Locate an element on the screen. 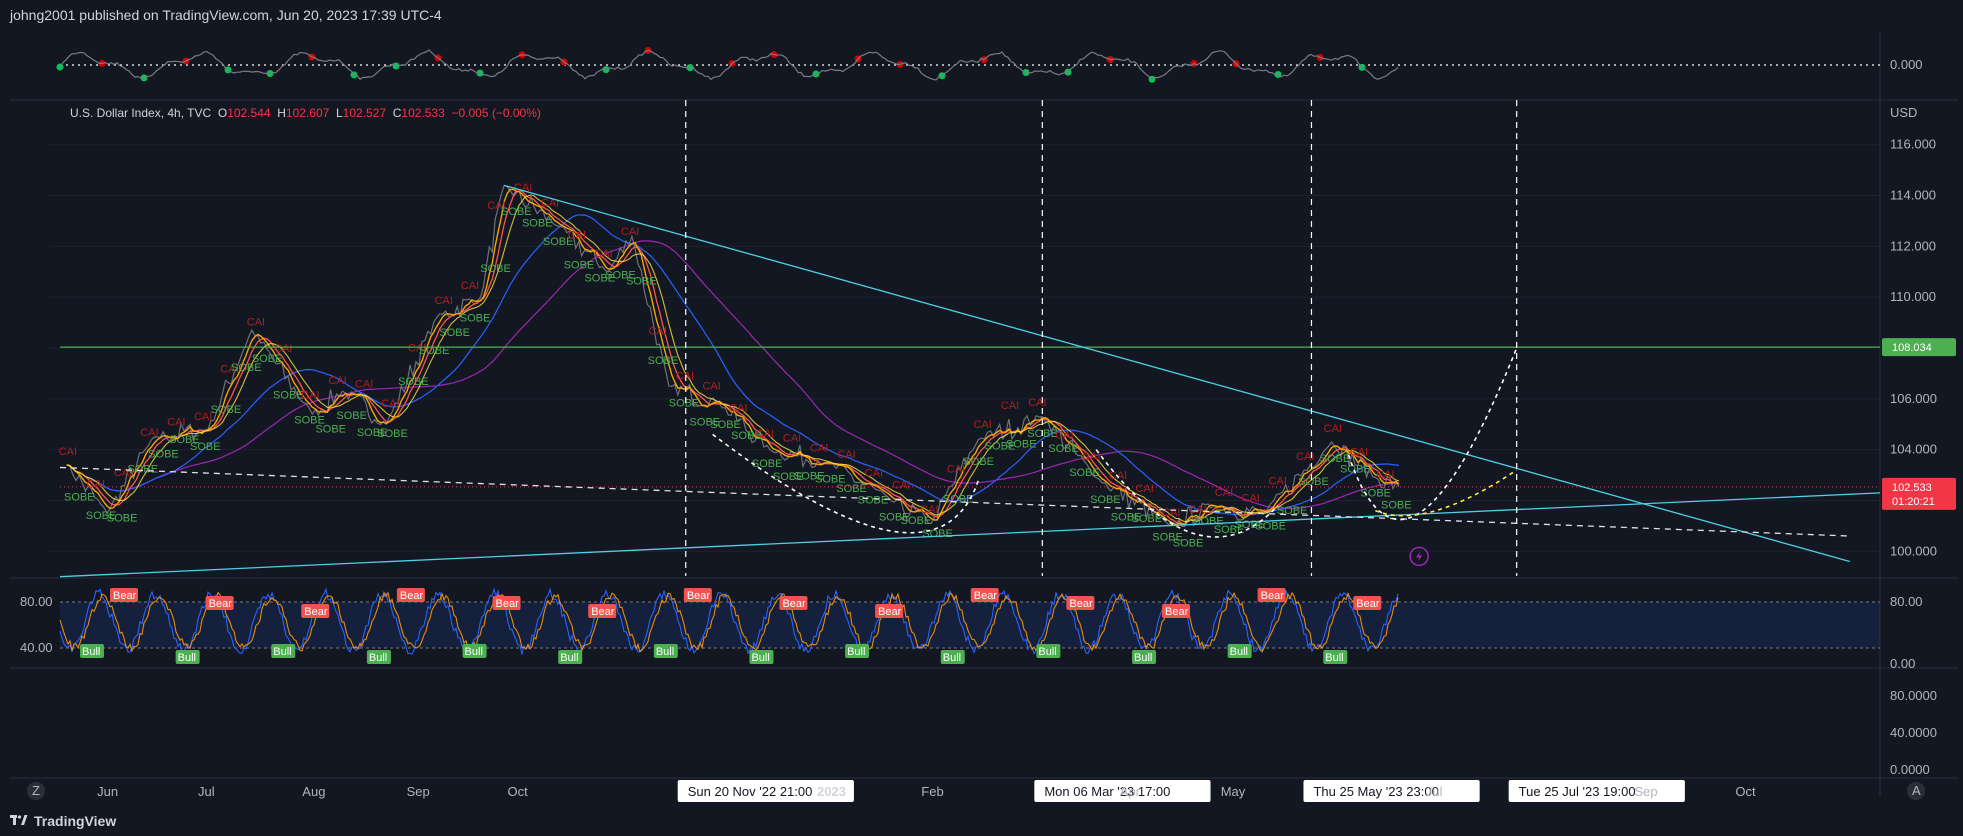 This screenshot has width=1963, height=836. tv-logo-icon is located at coordinates (19, 820).